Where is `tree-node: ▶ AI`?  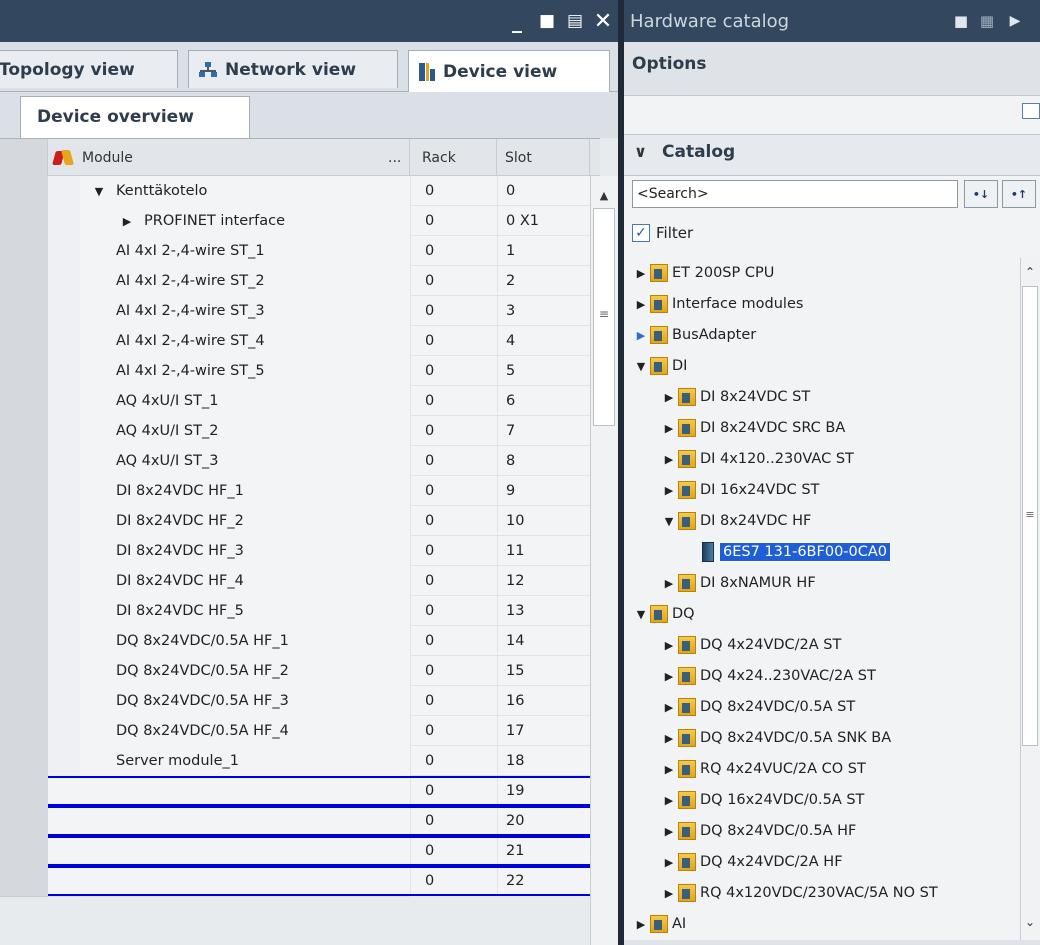 tree-node: ▶ AI is located at coordinates (660, 924).